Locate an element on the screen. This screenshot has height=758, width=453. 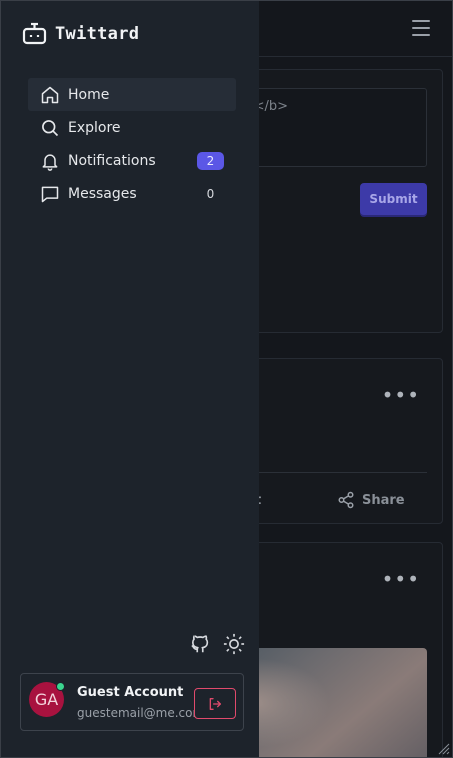
chat-icon is located at coordinates (50, 194).